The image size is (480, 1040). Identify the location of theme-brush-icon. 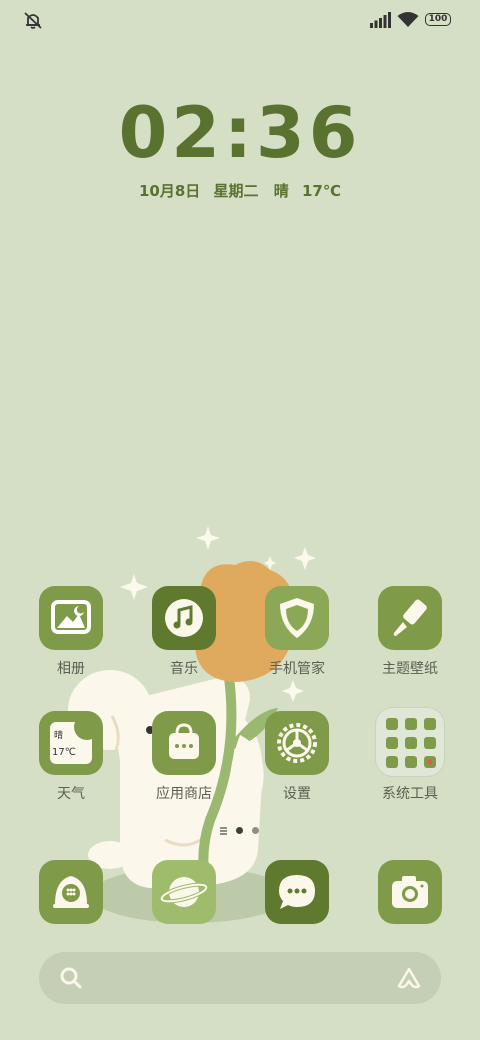
(410, 618).